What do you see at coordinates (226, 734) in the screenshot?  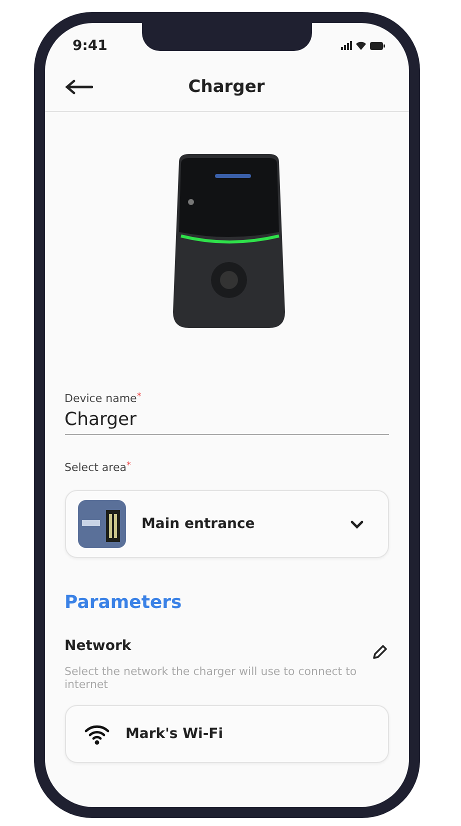 I see `network-selector: Mark's Wi-Fi` at bounding box center [226, 734].